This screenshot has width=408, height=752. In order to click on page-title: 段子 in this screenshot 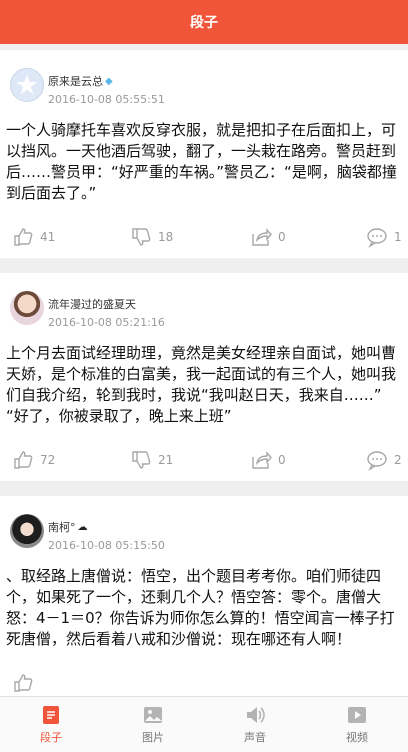, I will do `click(204, 23)`.